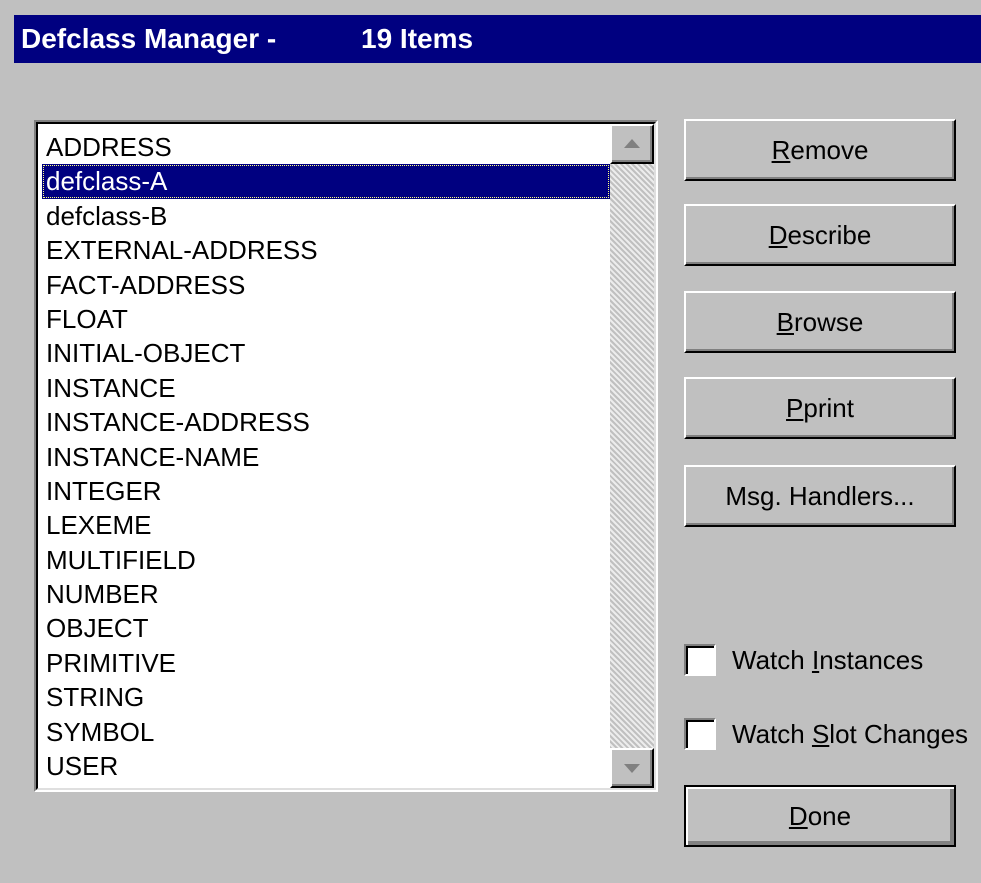  I want to click on list-item: INITIAL-OBJECT, so click(324, 353).